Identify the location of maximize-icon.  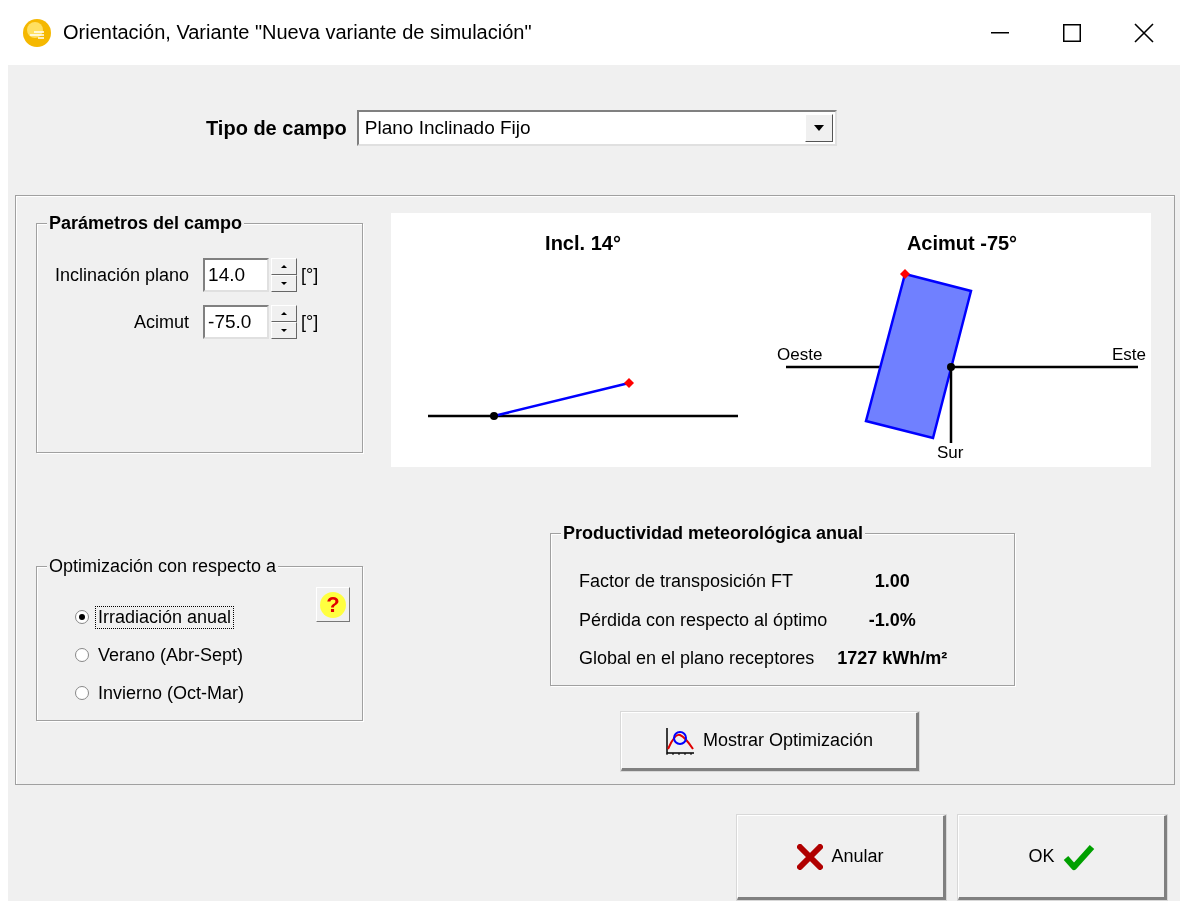
(1072, 32).